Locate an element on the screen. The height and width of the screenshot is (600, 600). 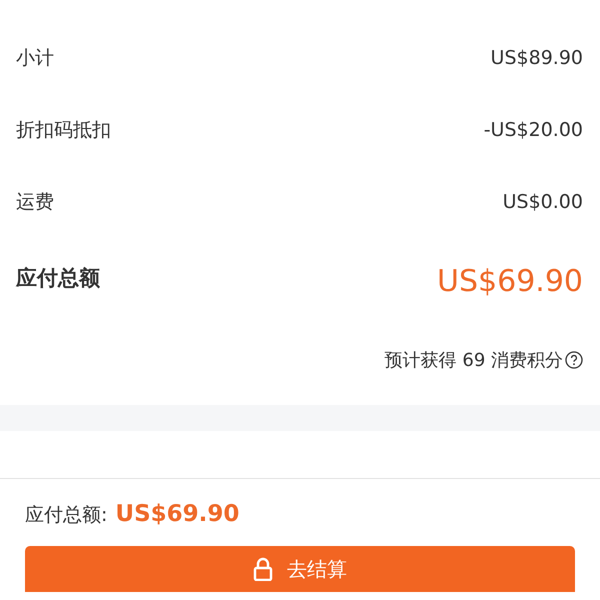
help-icon is located at coordinates (574, 360).